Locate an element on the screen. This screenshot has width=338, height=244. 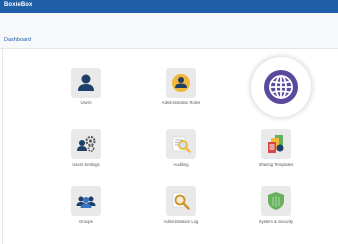
app-title: BoxieBox is located at coordinates (18, 5).